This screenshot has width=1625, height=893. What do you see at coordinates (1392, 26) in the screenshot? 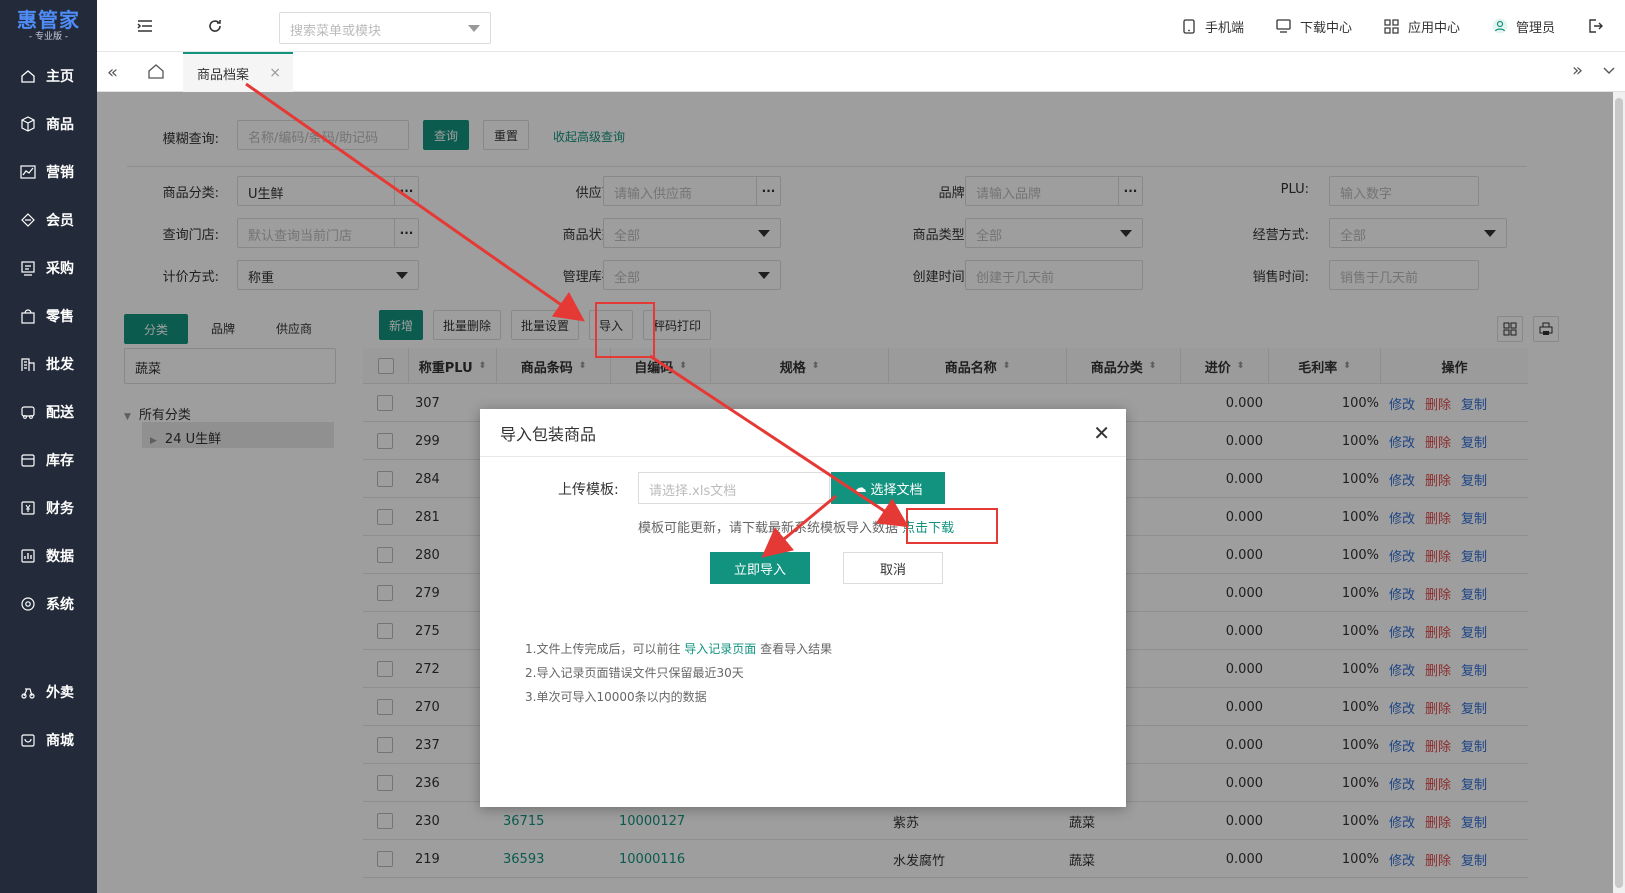
I see `grid-icon` at bounding box center [1392, 26].